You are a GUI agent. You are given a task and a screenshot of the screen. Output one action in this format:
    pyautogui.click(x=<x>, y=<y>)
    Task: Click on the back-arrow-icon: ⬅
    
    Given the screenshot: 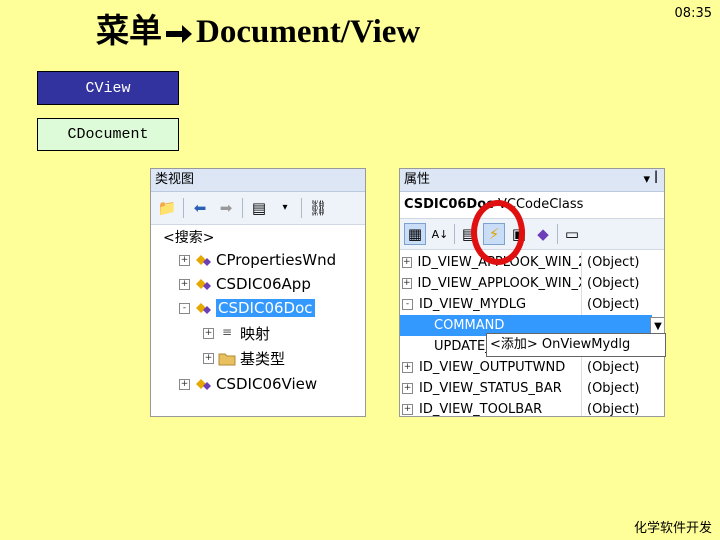 What is the action you would take?
    pyautogui.click(x=200, y=208)
    